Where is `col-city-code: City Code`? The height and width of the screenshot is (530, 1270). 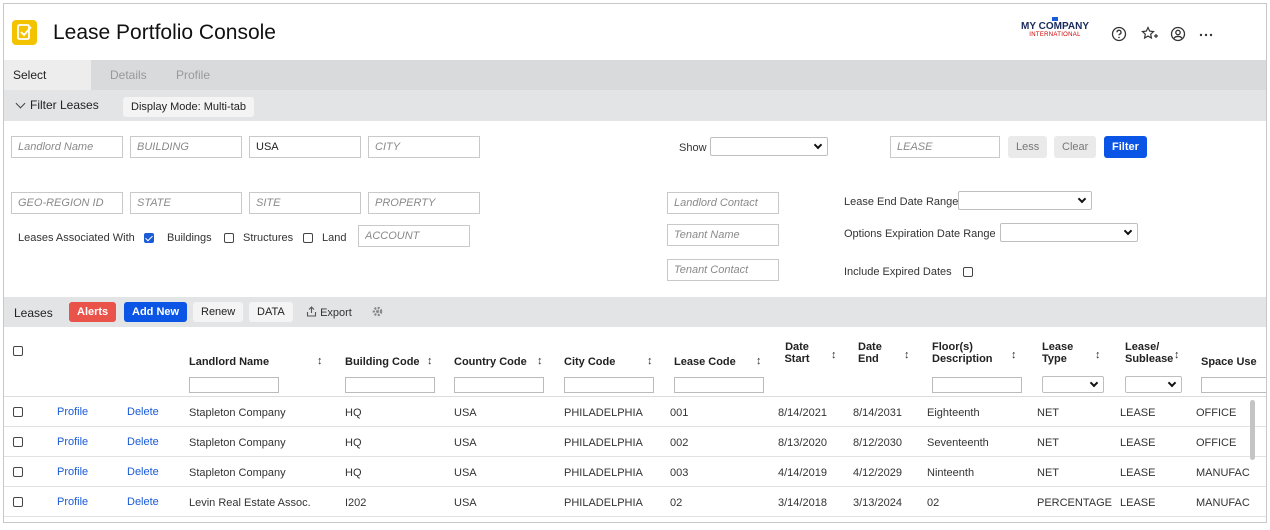 col-city-code: City Code is located at coordinates (589, 362).